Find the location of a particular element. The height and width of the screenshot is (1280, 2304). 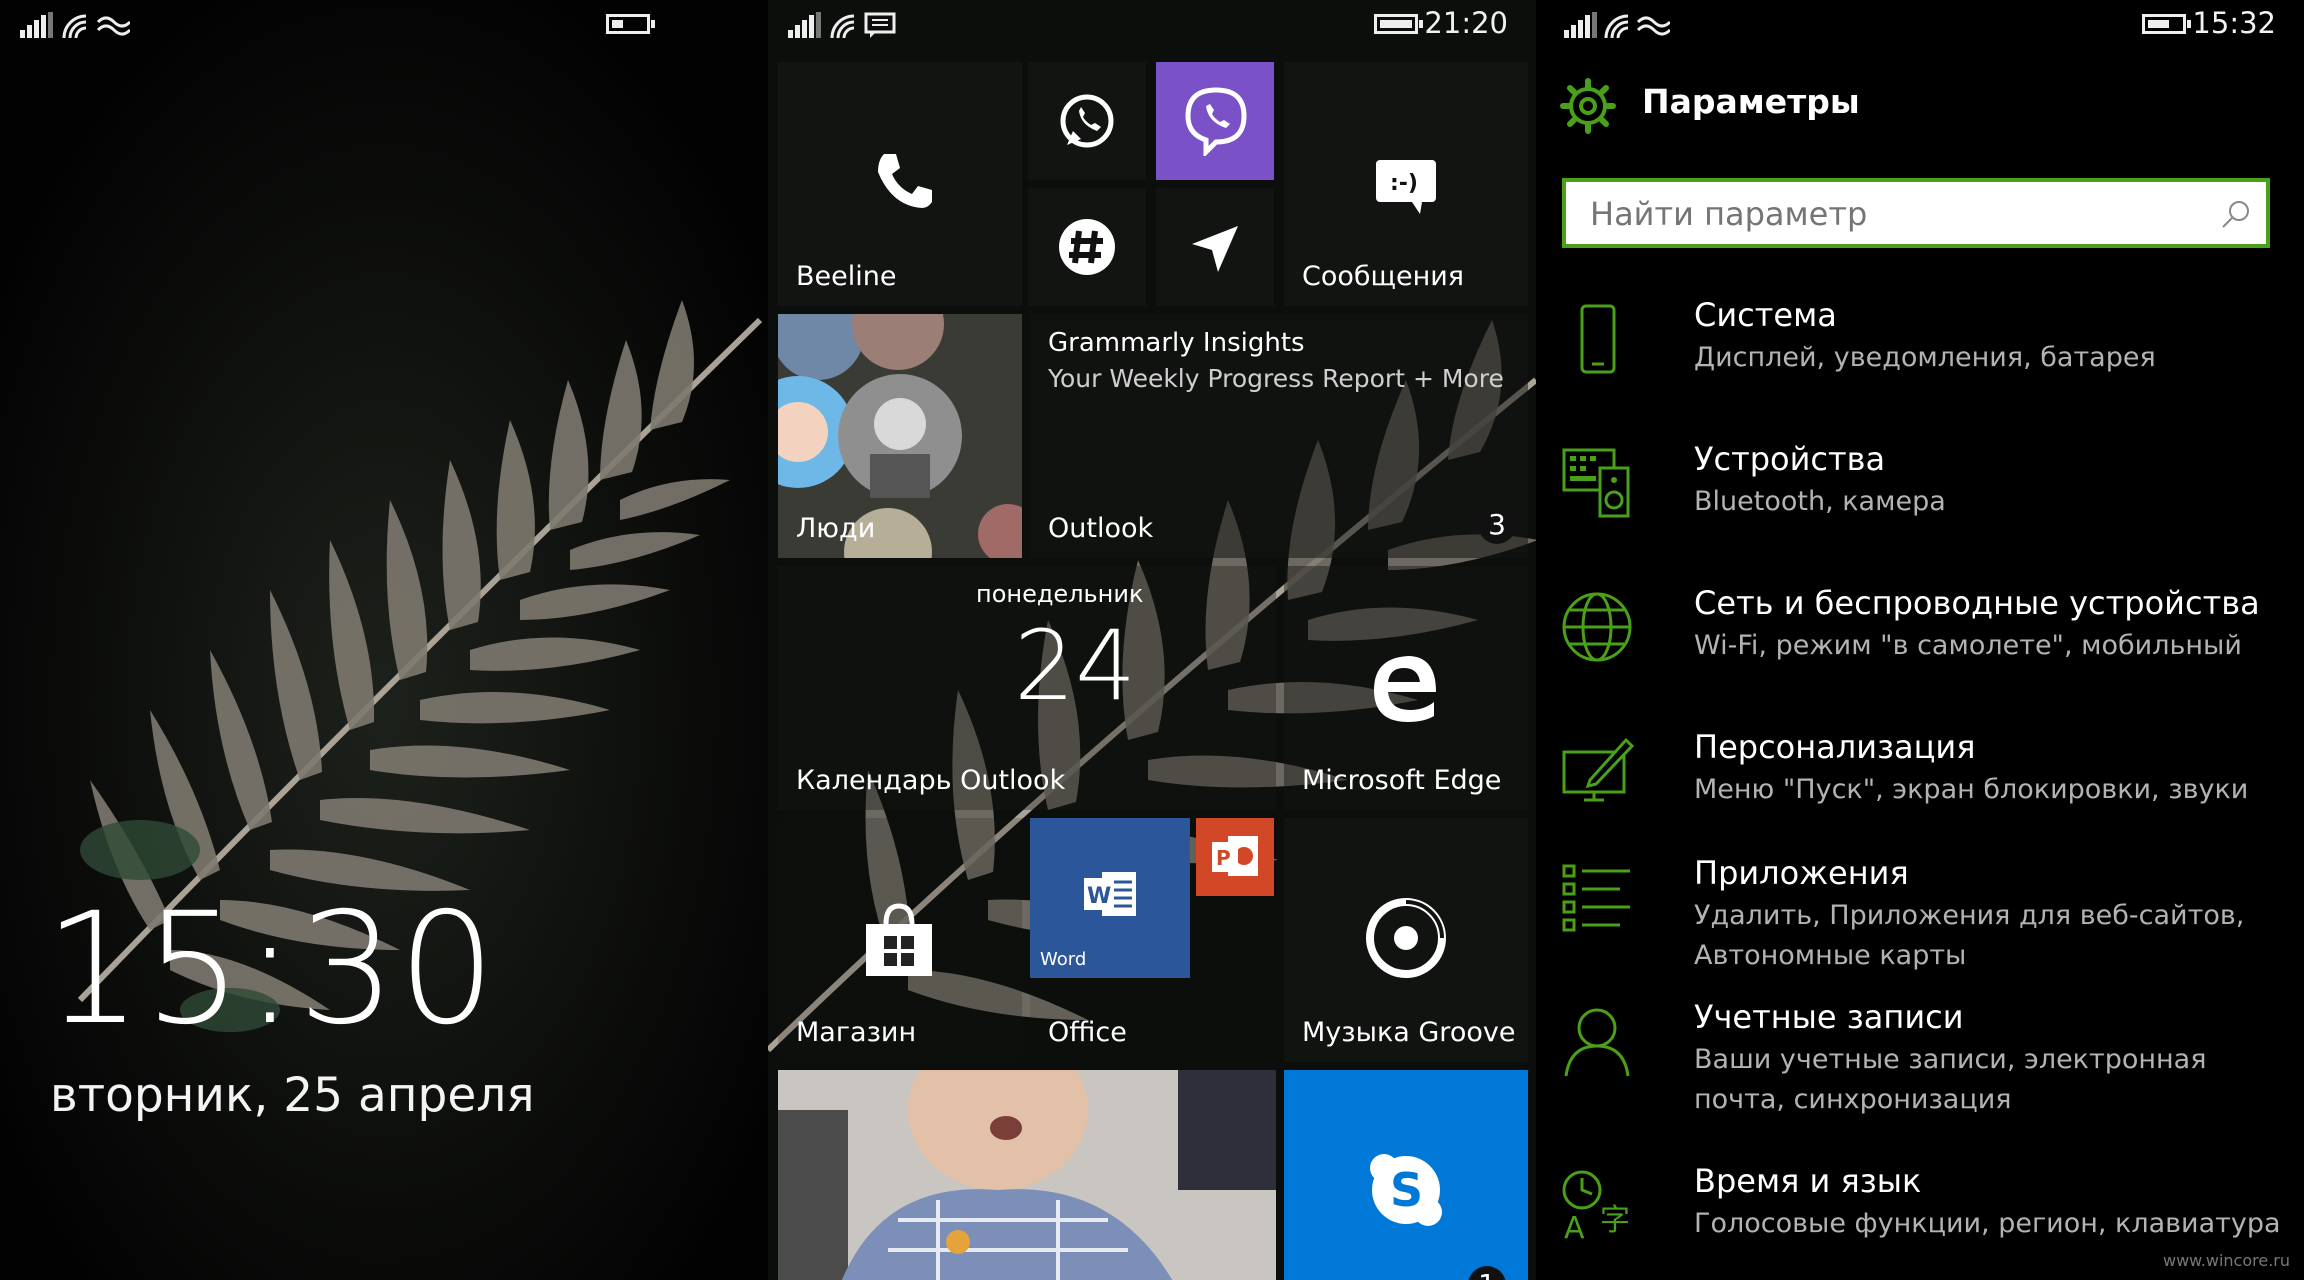

tile-messages: :-) Сообщения is located at coordinates (1406, 184).